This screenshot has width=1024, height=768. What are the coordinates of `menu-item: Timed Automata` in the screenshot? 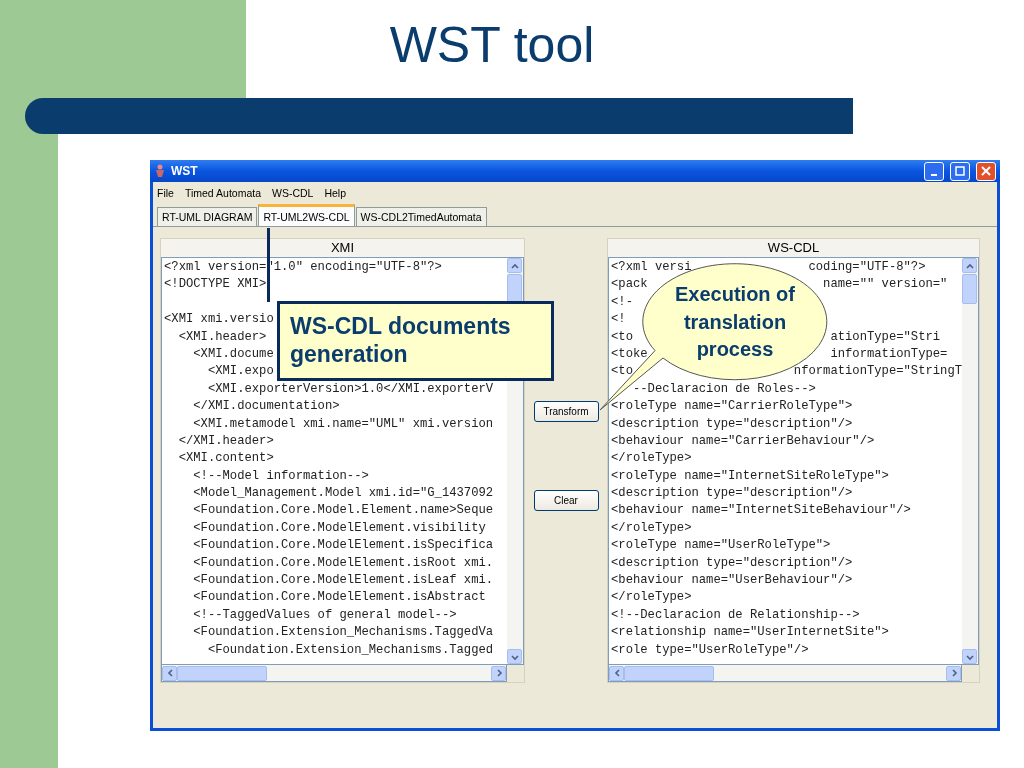 It's located at (222, 192).